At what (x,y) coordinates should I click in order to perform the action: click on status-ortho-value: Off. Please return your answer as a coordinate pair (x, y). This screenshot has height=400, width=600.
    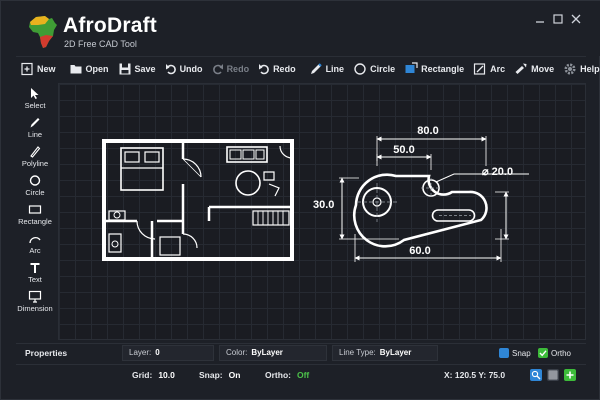
    Looking at the image, I should click on (303, 375).